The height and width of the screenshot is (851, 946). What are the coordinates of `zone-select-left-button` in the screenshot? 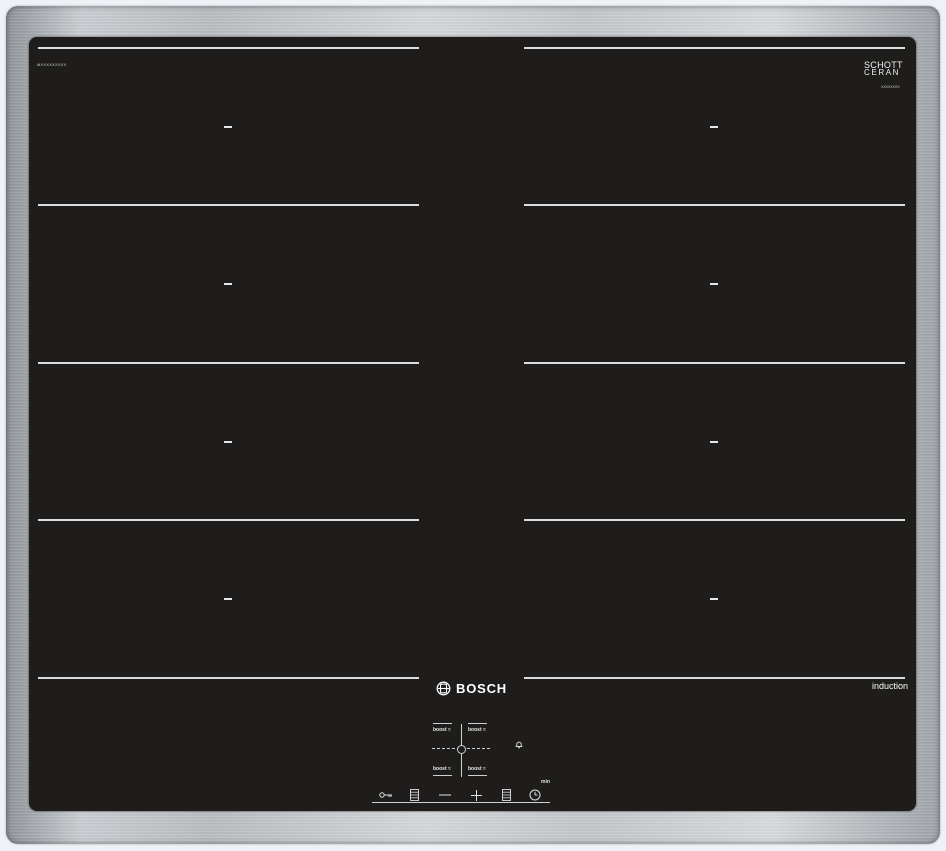 It's located at (414, 795).